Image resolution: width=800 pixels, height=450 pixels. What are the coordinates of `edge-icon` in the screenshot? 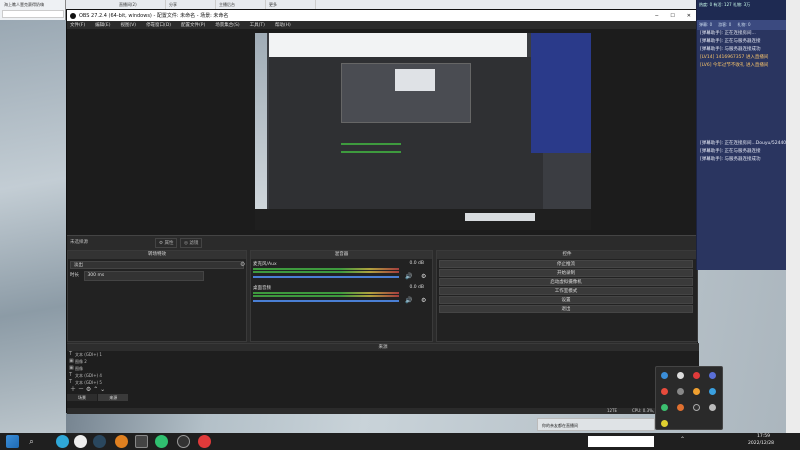 It's located at (62, 441).